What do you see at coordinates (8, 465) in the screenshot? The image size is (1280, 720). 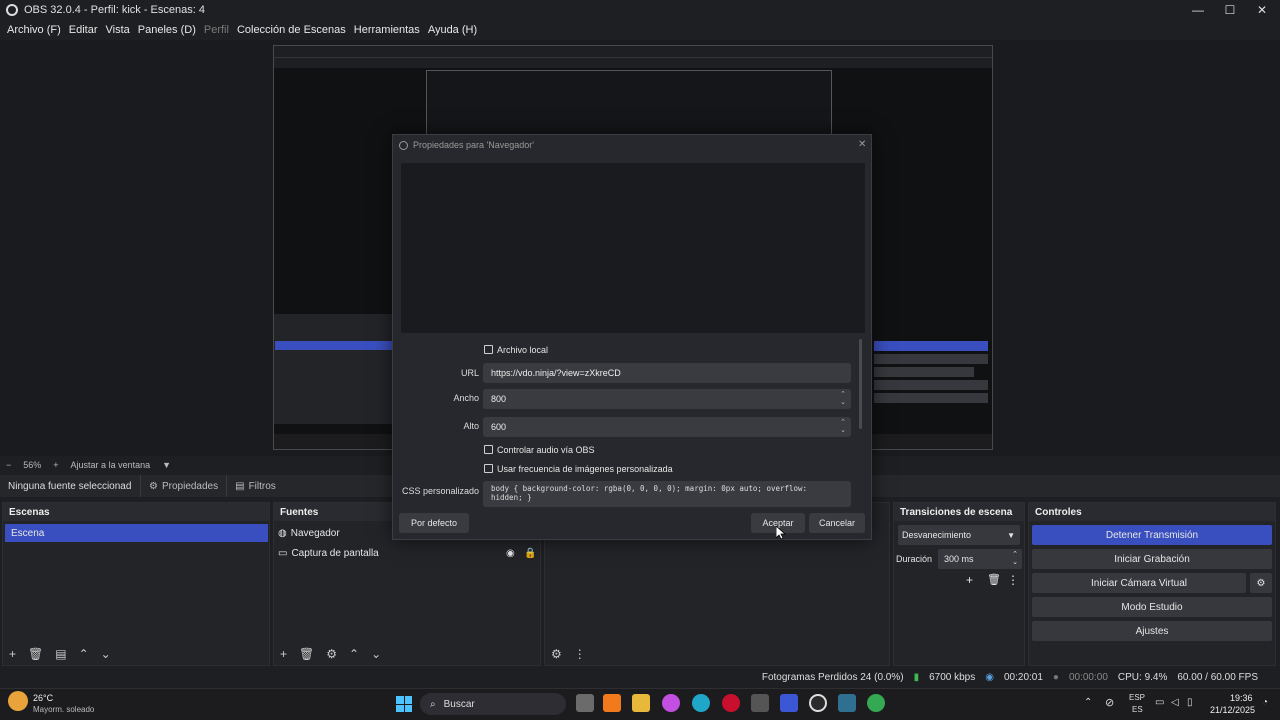 I see `zoom-out-icon: −` at bounding box center [8, 465].